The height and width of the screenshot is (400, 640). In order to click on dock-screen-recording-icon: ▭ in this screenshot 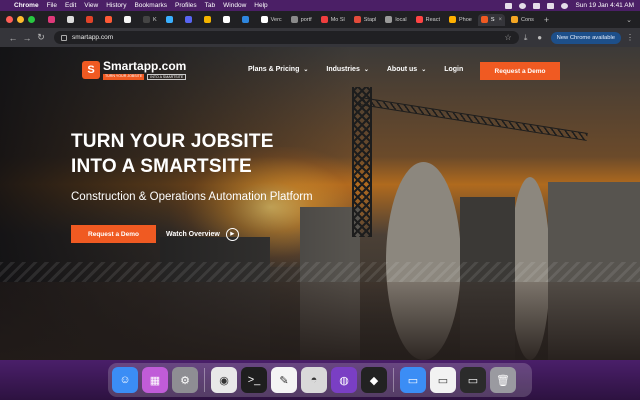, I will do `click(473, 380)`.